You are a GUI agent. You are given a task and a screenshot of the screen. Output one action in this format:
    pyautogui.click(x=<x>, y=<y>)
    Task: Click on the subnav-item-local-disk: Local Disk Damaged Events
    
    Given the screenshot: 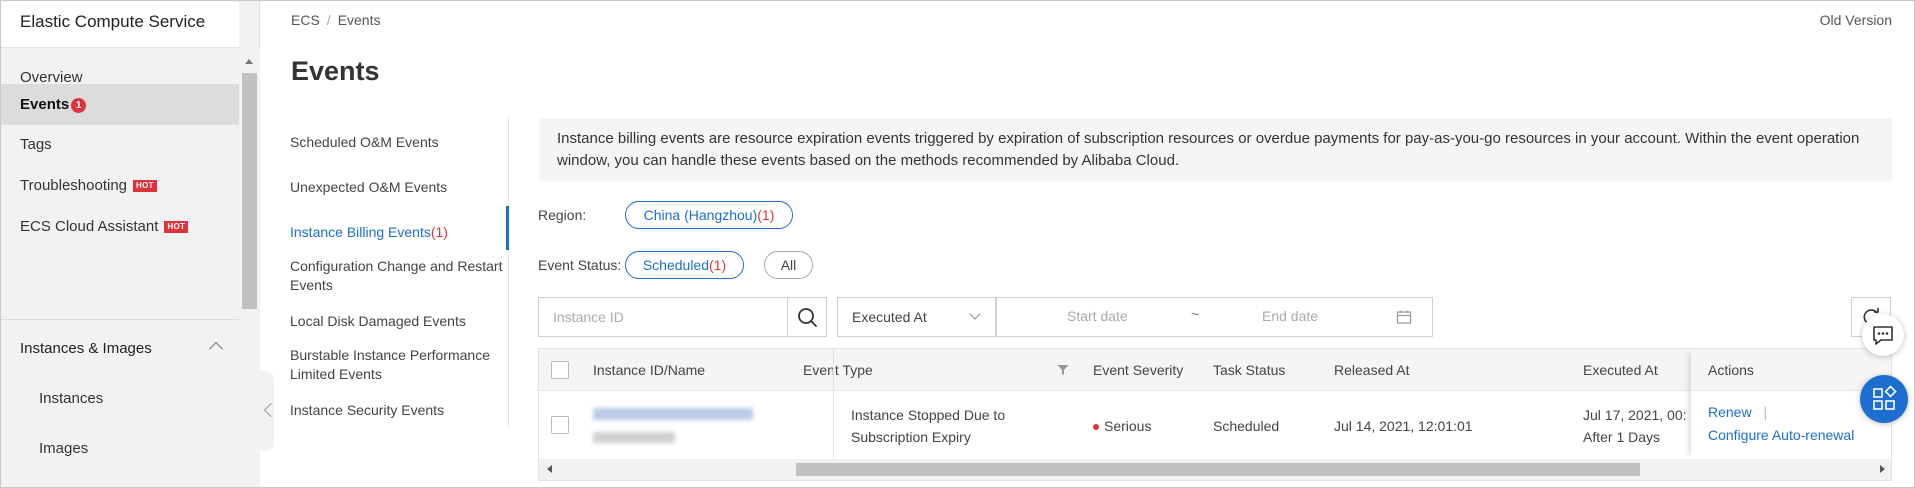 What is the action you would take?
    pyautogui.click(x=397, y=321)
    